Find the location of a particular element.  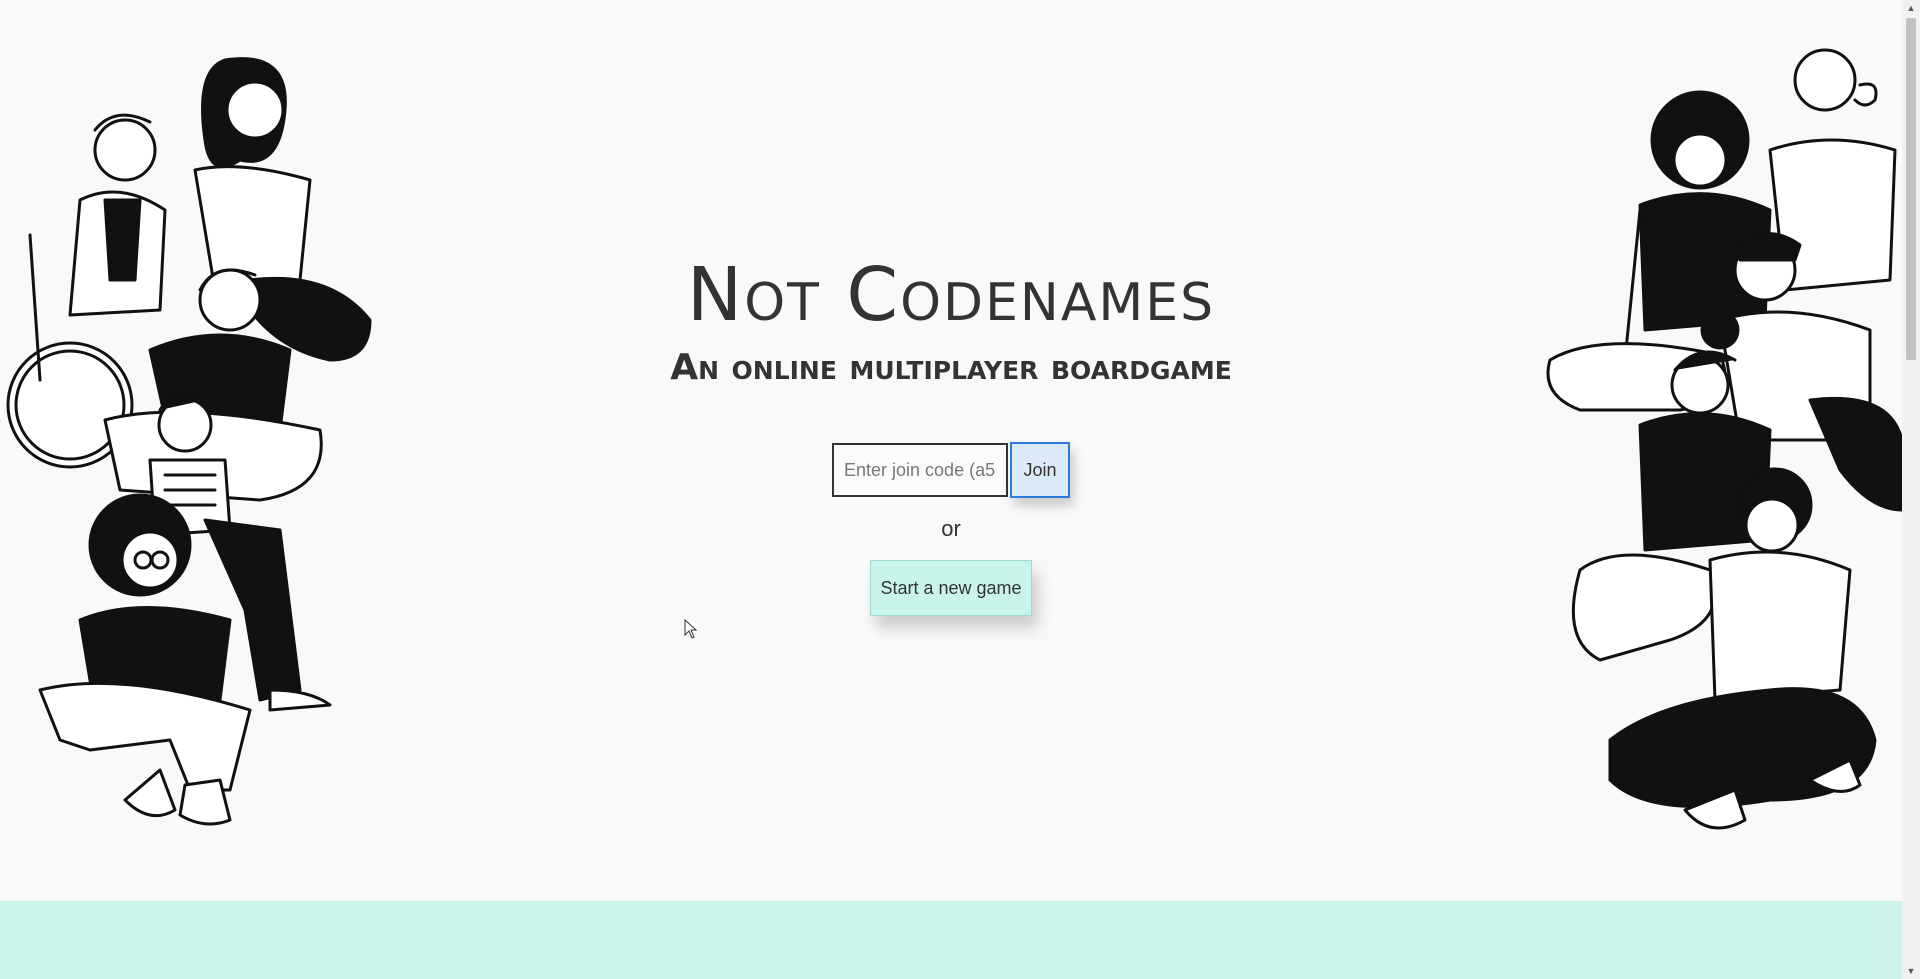

join-form: Join is located at coordinates (951, 470).